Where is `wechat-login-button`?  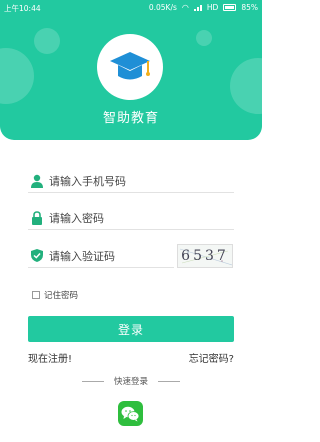 wechat-login-button is located at coordinates (130, 413).